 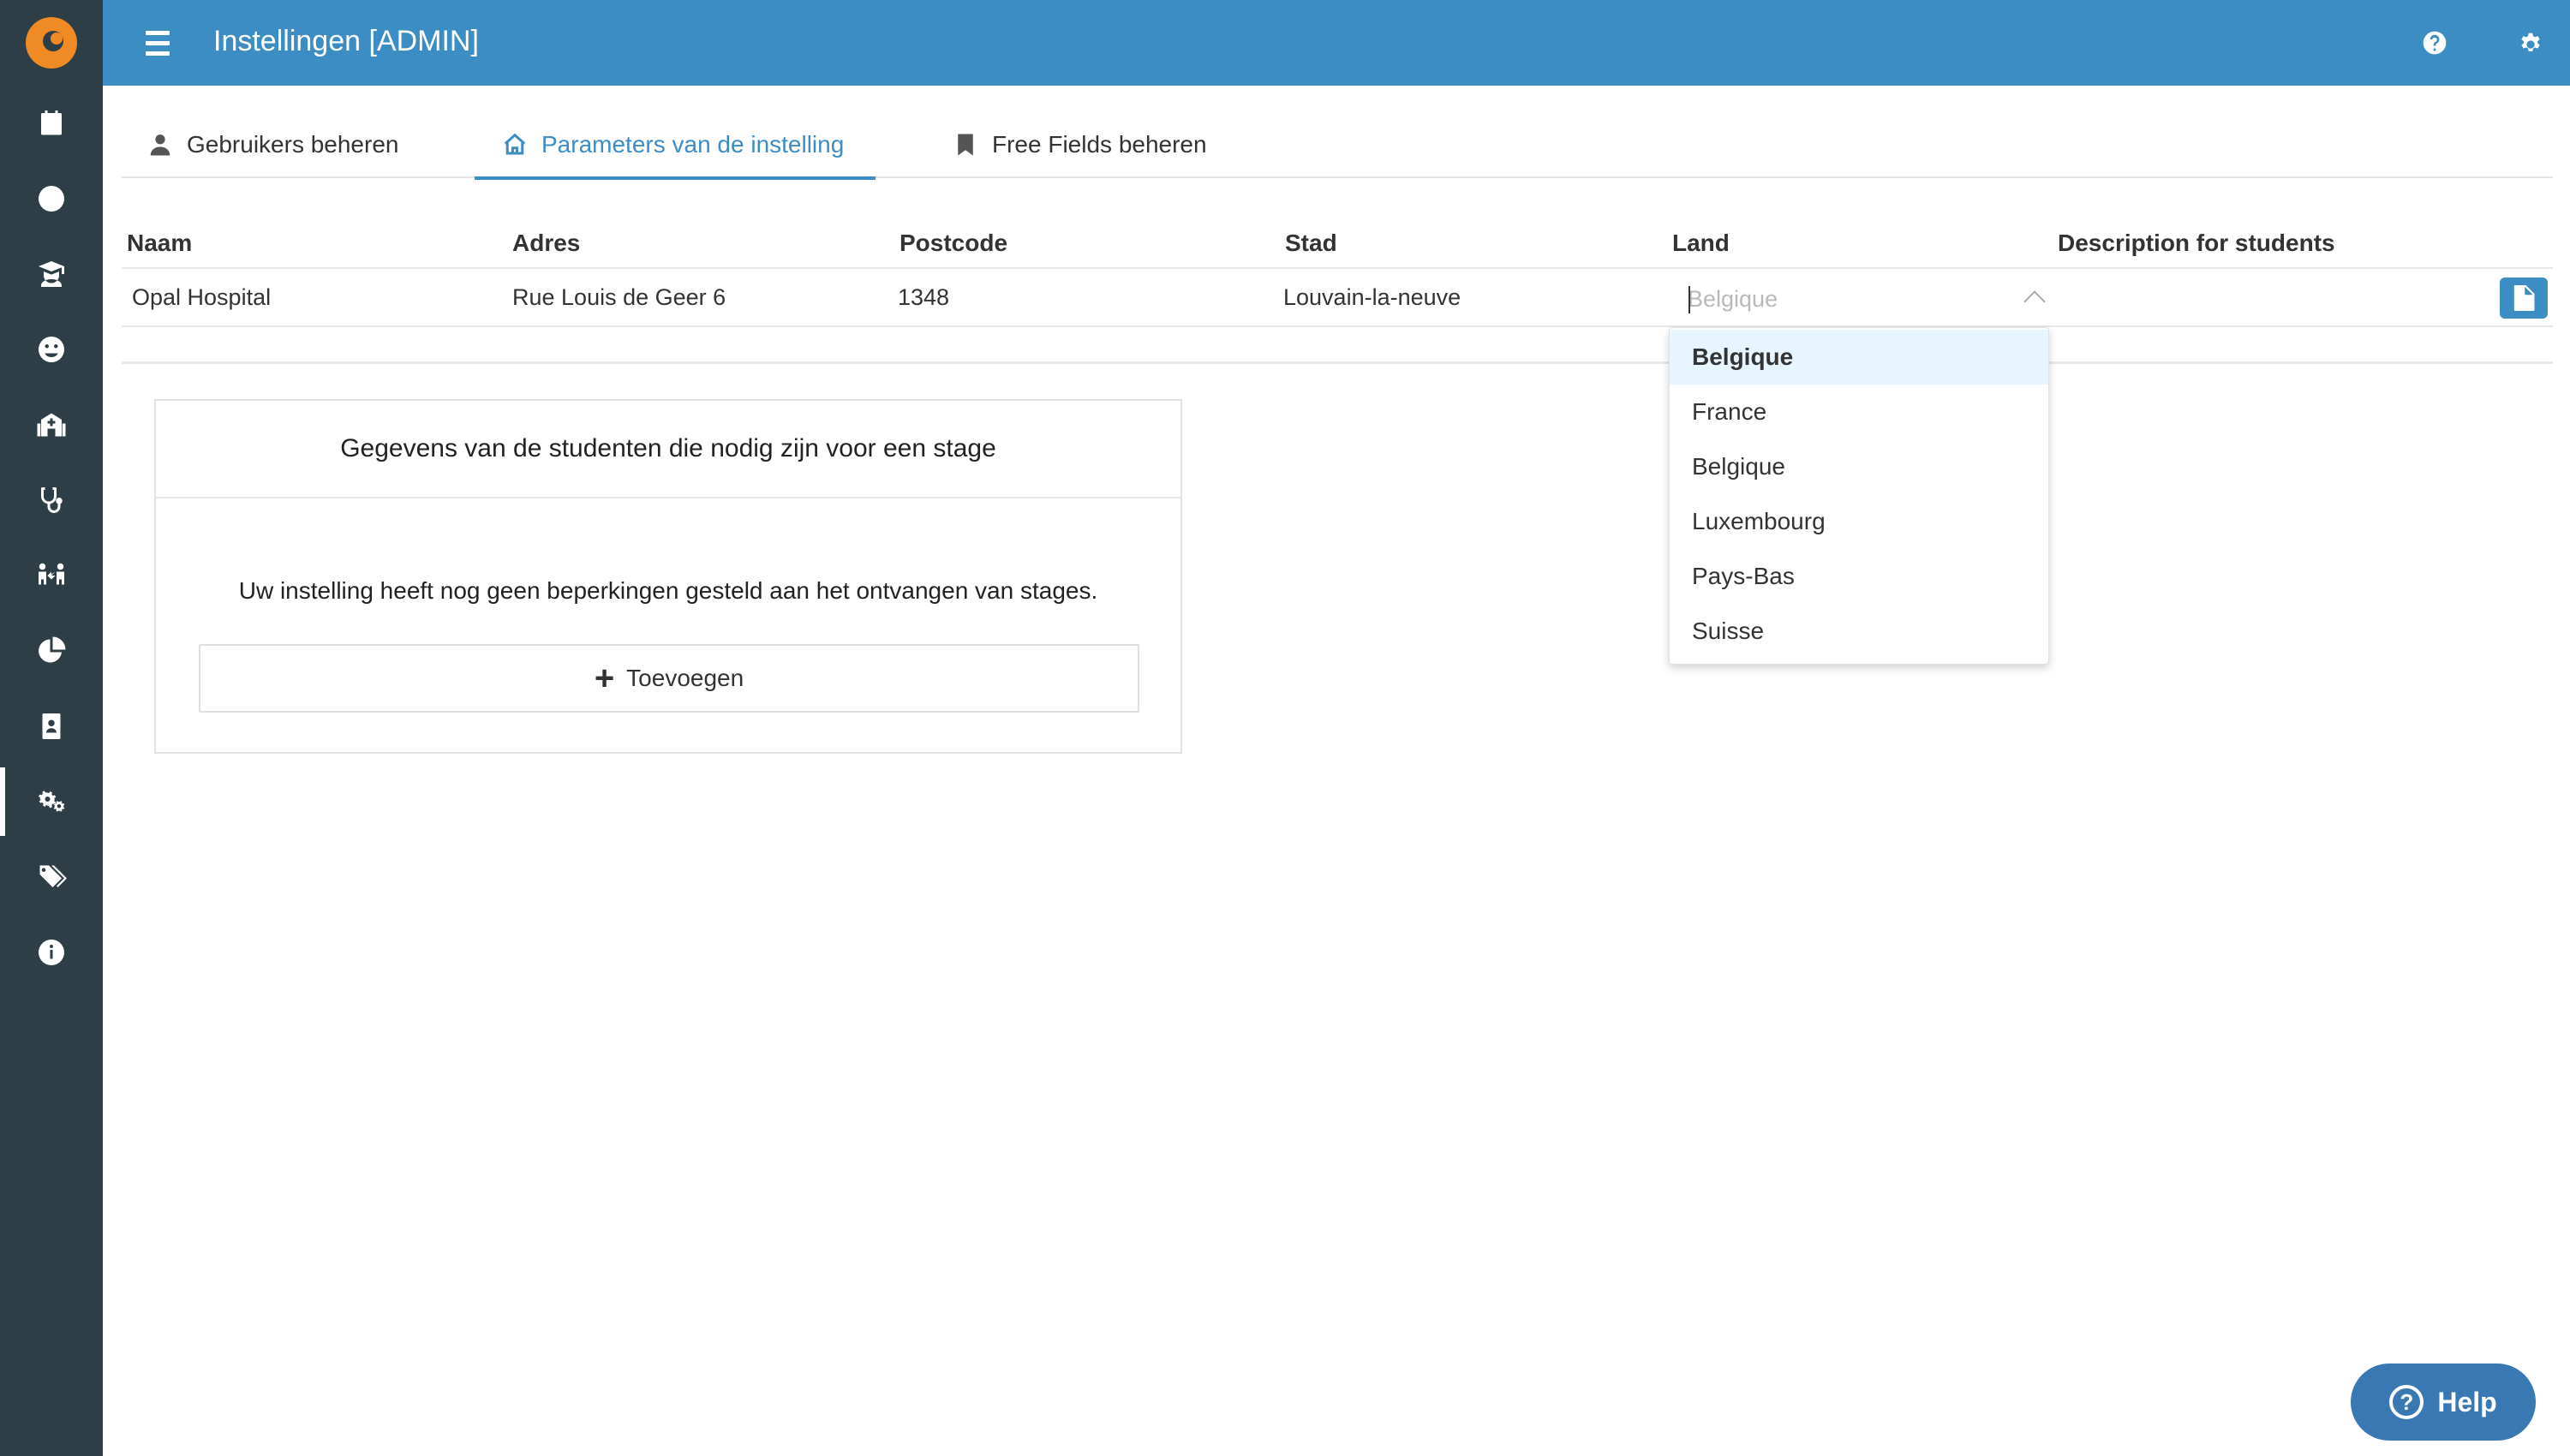 I want to click on tab-institution-parameters: Parameters van de instelling, so click(x=675, y=146).